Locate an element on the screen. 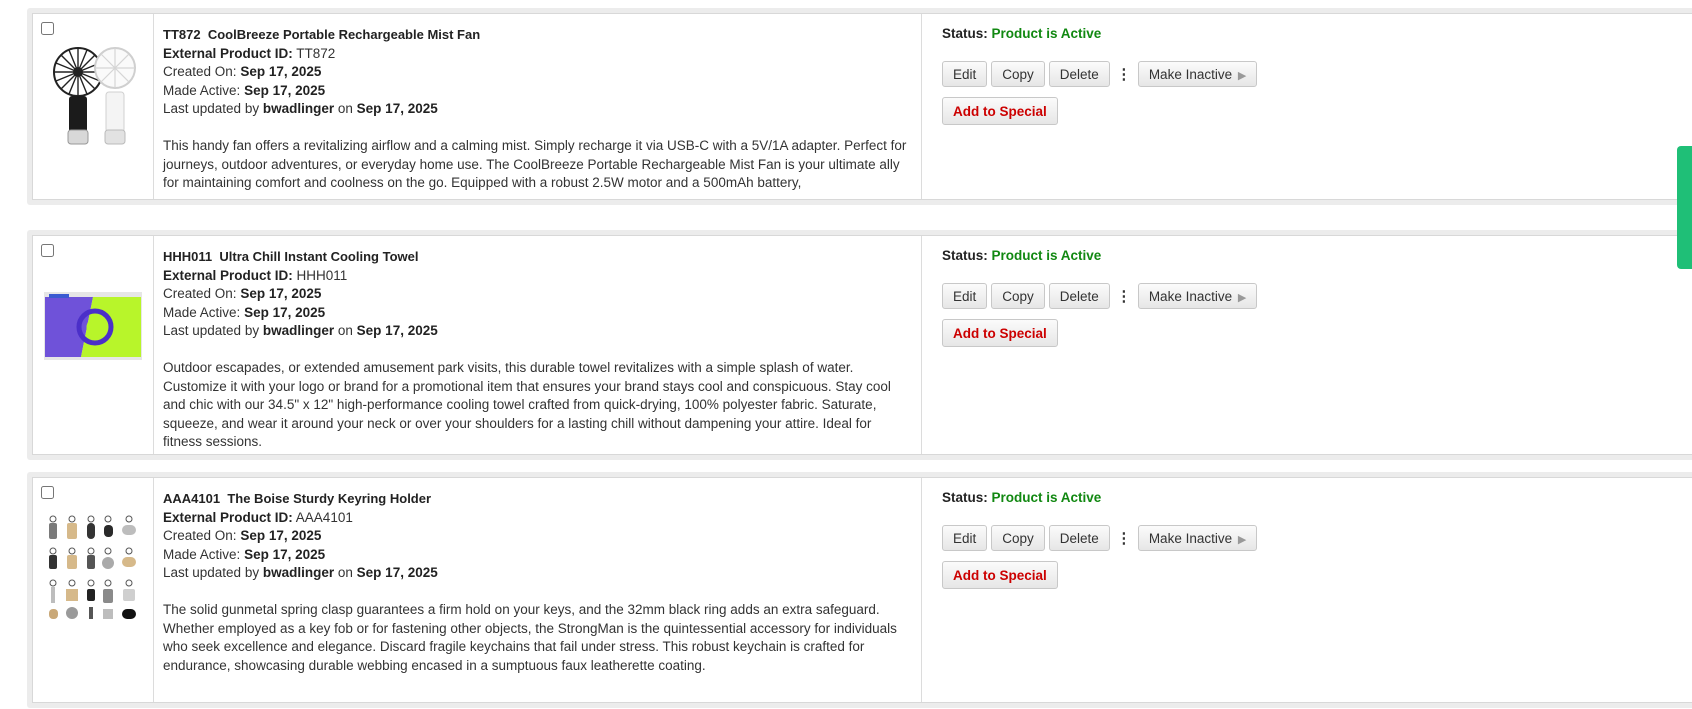  product-title: AAA4101 The Boise Sturdy Keyring Holder is located at coordinates (537, 499).